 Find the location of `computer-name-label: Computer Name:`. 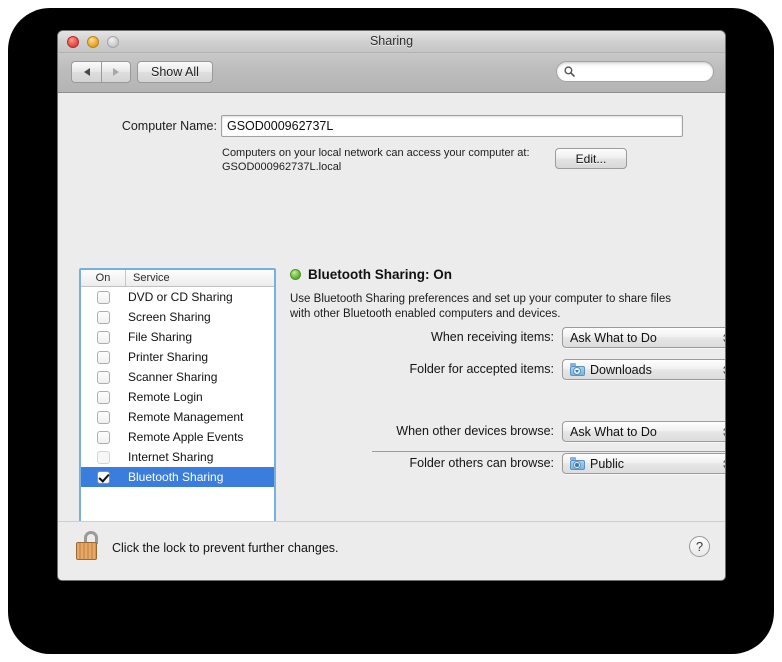

computer-name-label: Computer Name: is located at coordinates (169, 126).